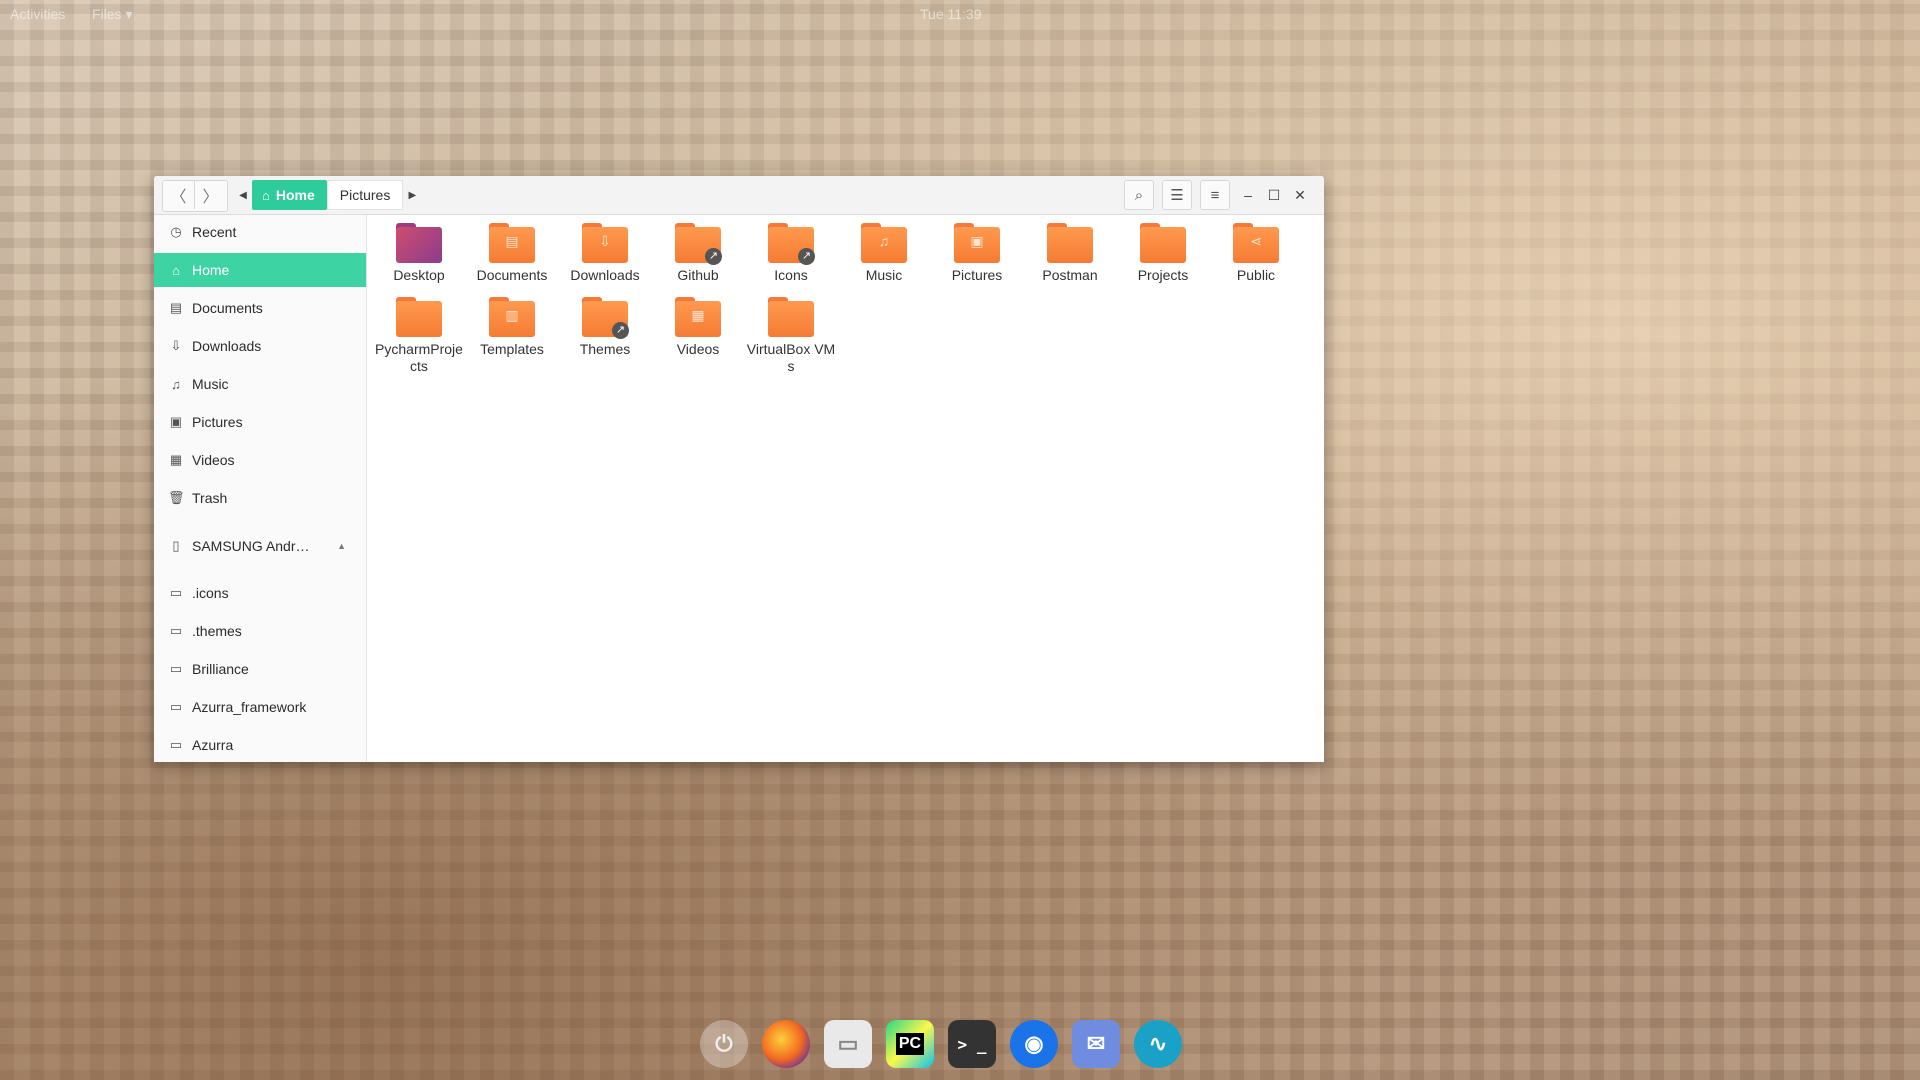 This screenshot has width=1920, height=1080. What do you see at coordinates (724, 1044) in the screenshot?
I see `power-icon: ⏻` at bounding box center [724, 1044].